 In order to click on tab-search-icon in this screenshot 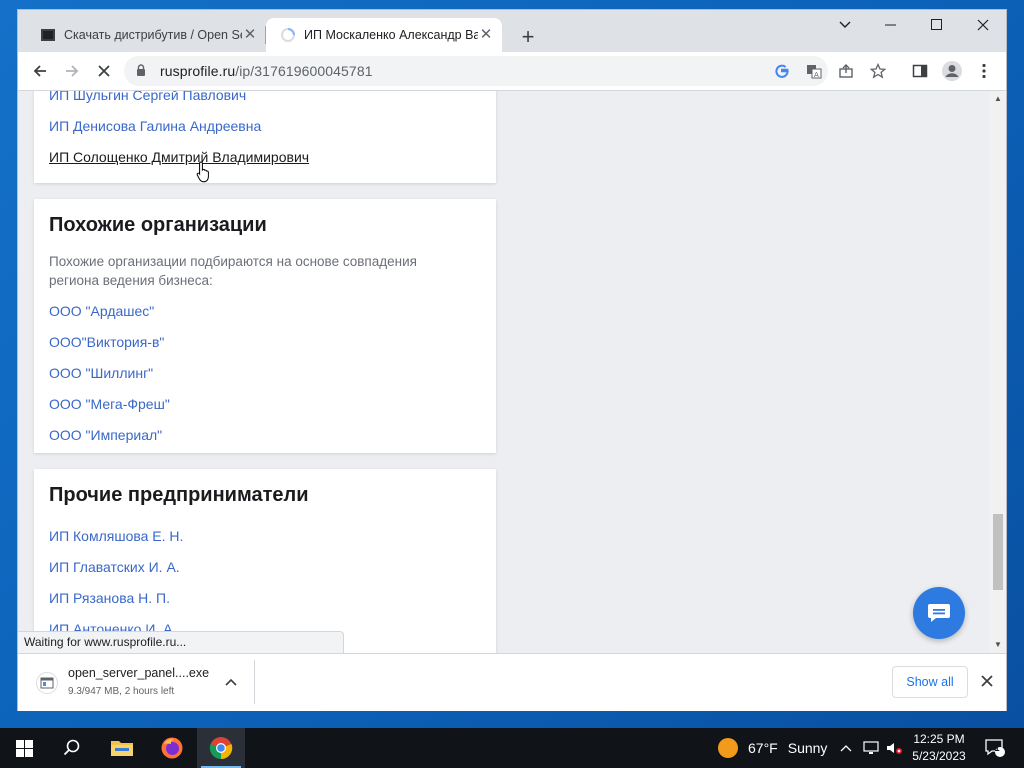, I will do `click(845, 25)`.